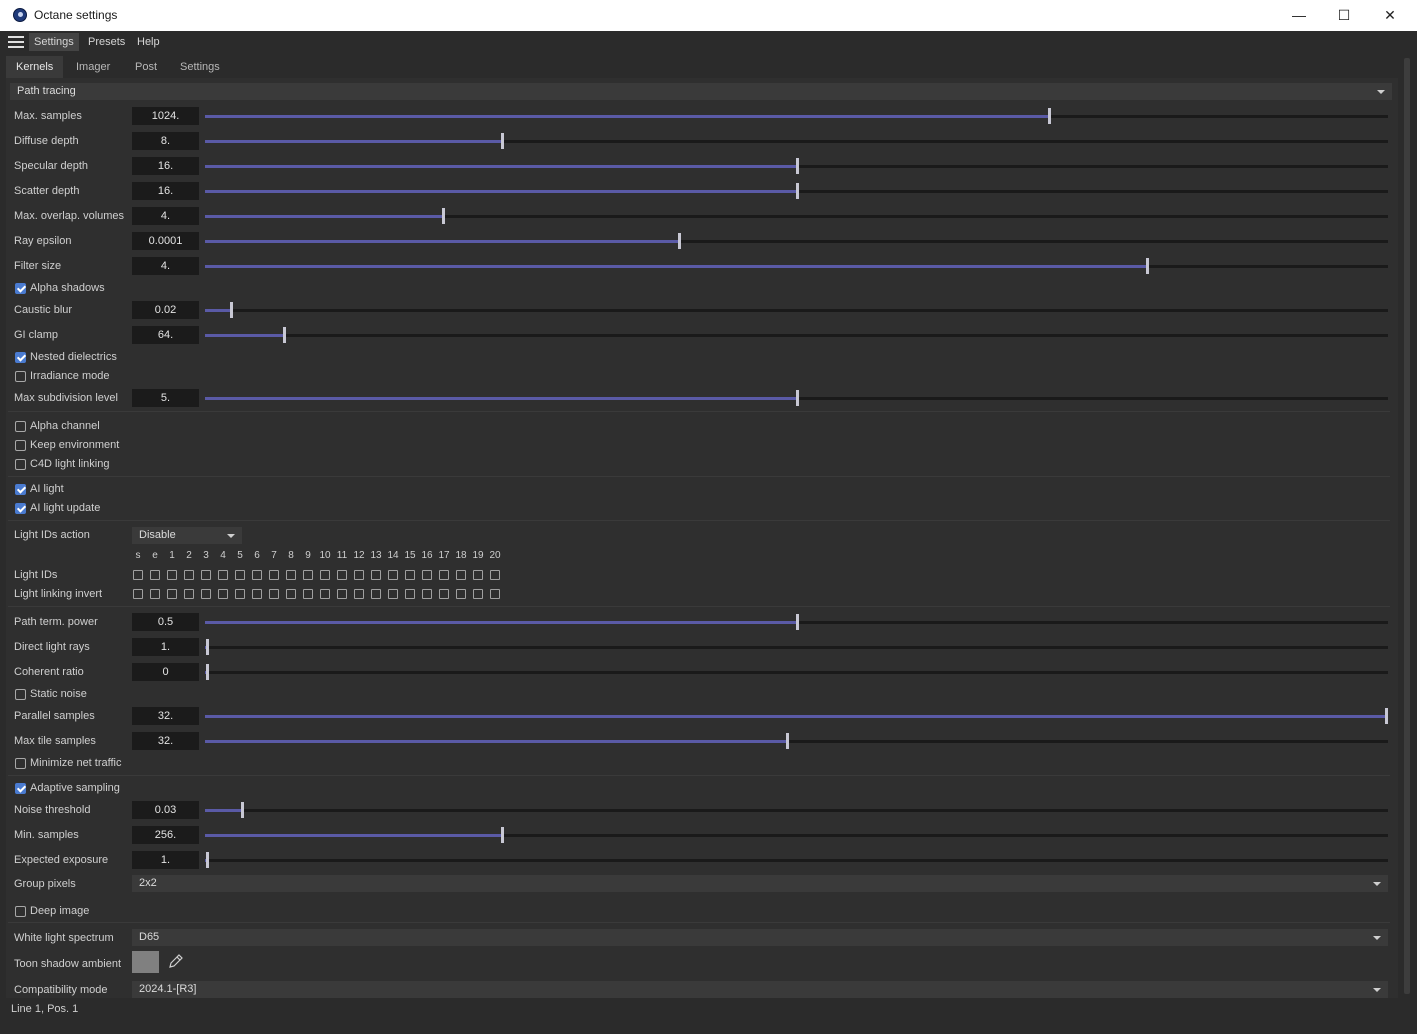  Describe the element at coordinates (165, 241) in the screenshot. I see `ray-epsilon-value-field: 0.0001` at that location.